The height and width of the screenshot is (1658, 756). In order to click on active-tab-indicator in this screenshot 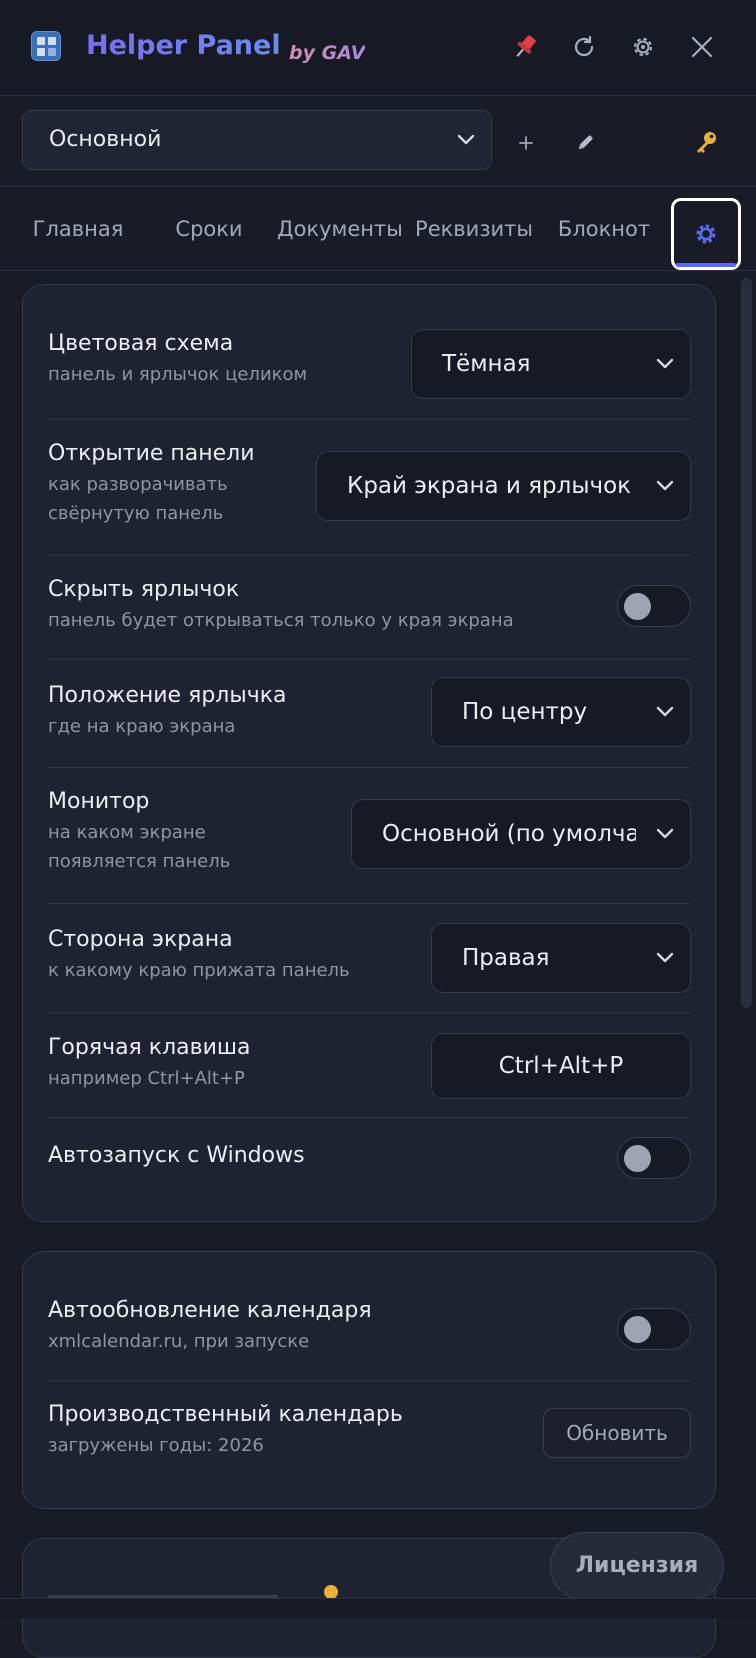, I will do `click(706, 265)`.